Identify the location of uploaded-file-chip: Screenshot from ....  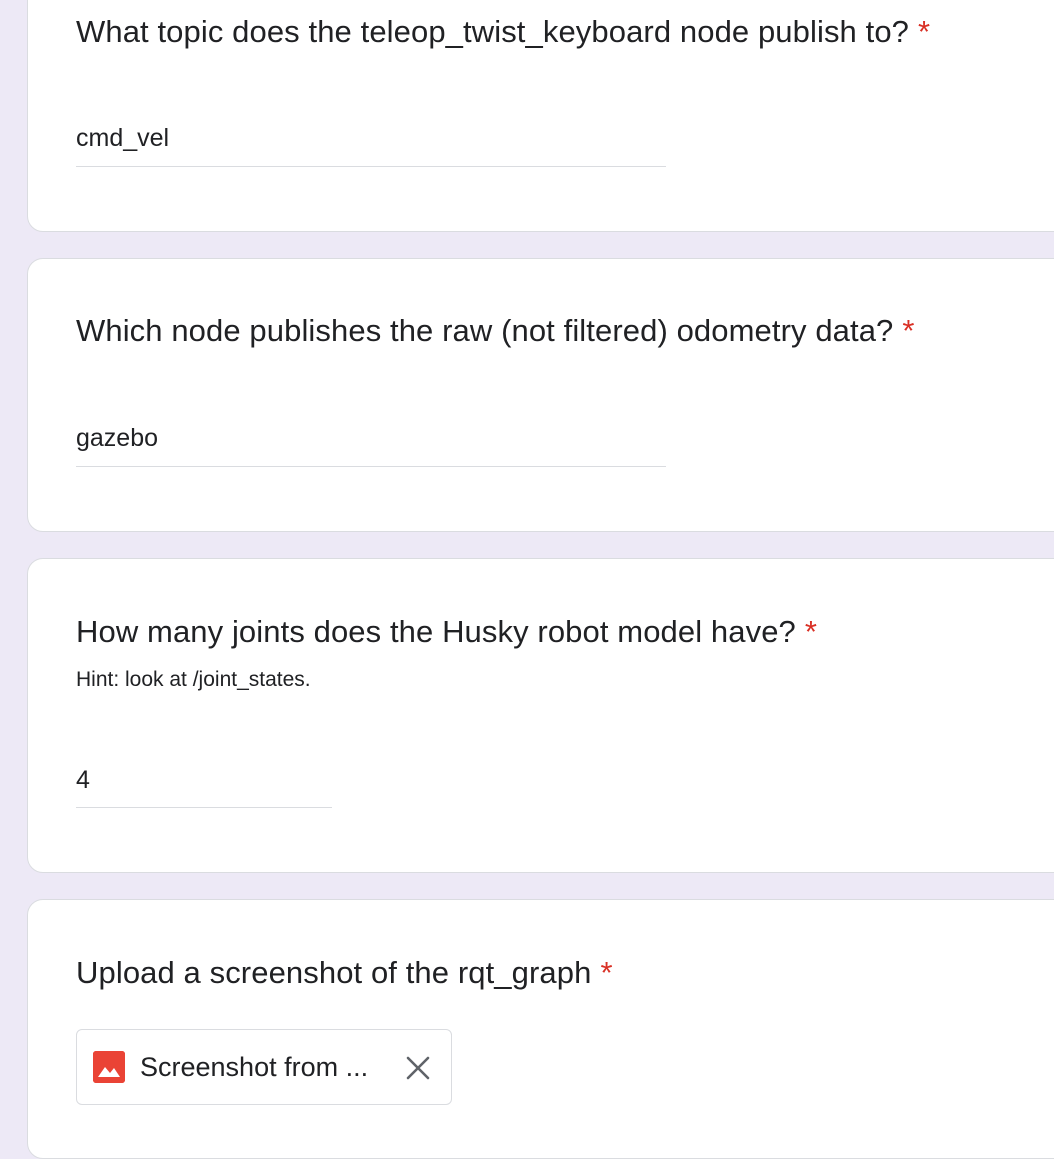
(264, 1067).